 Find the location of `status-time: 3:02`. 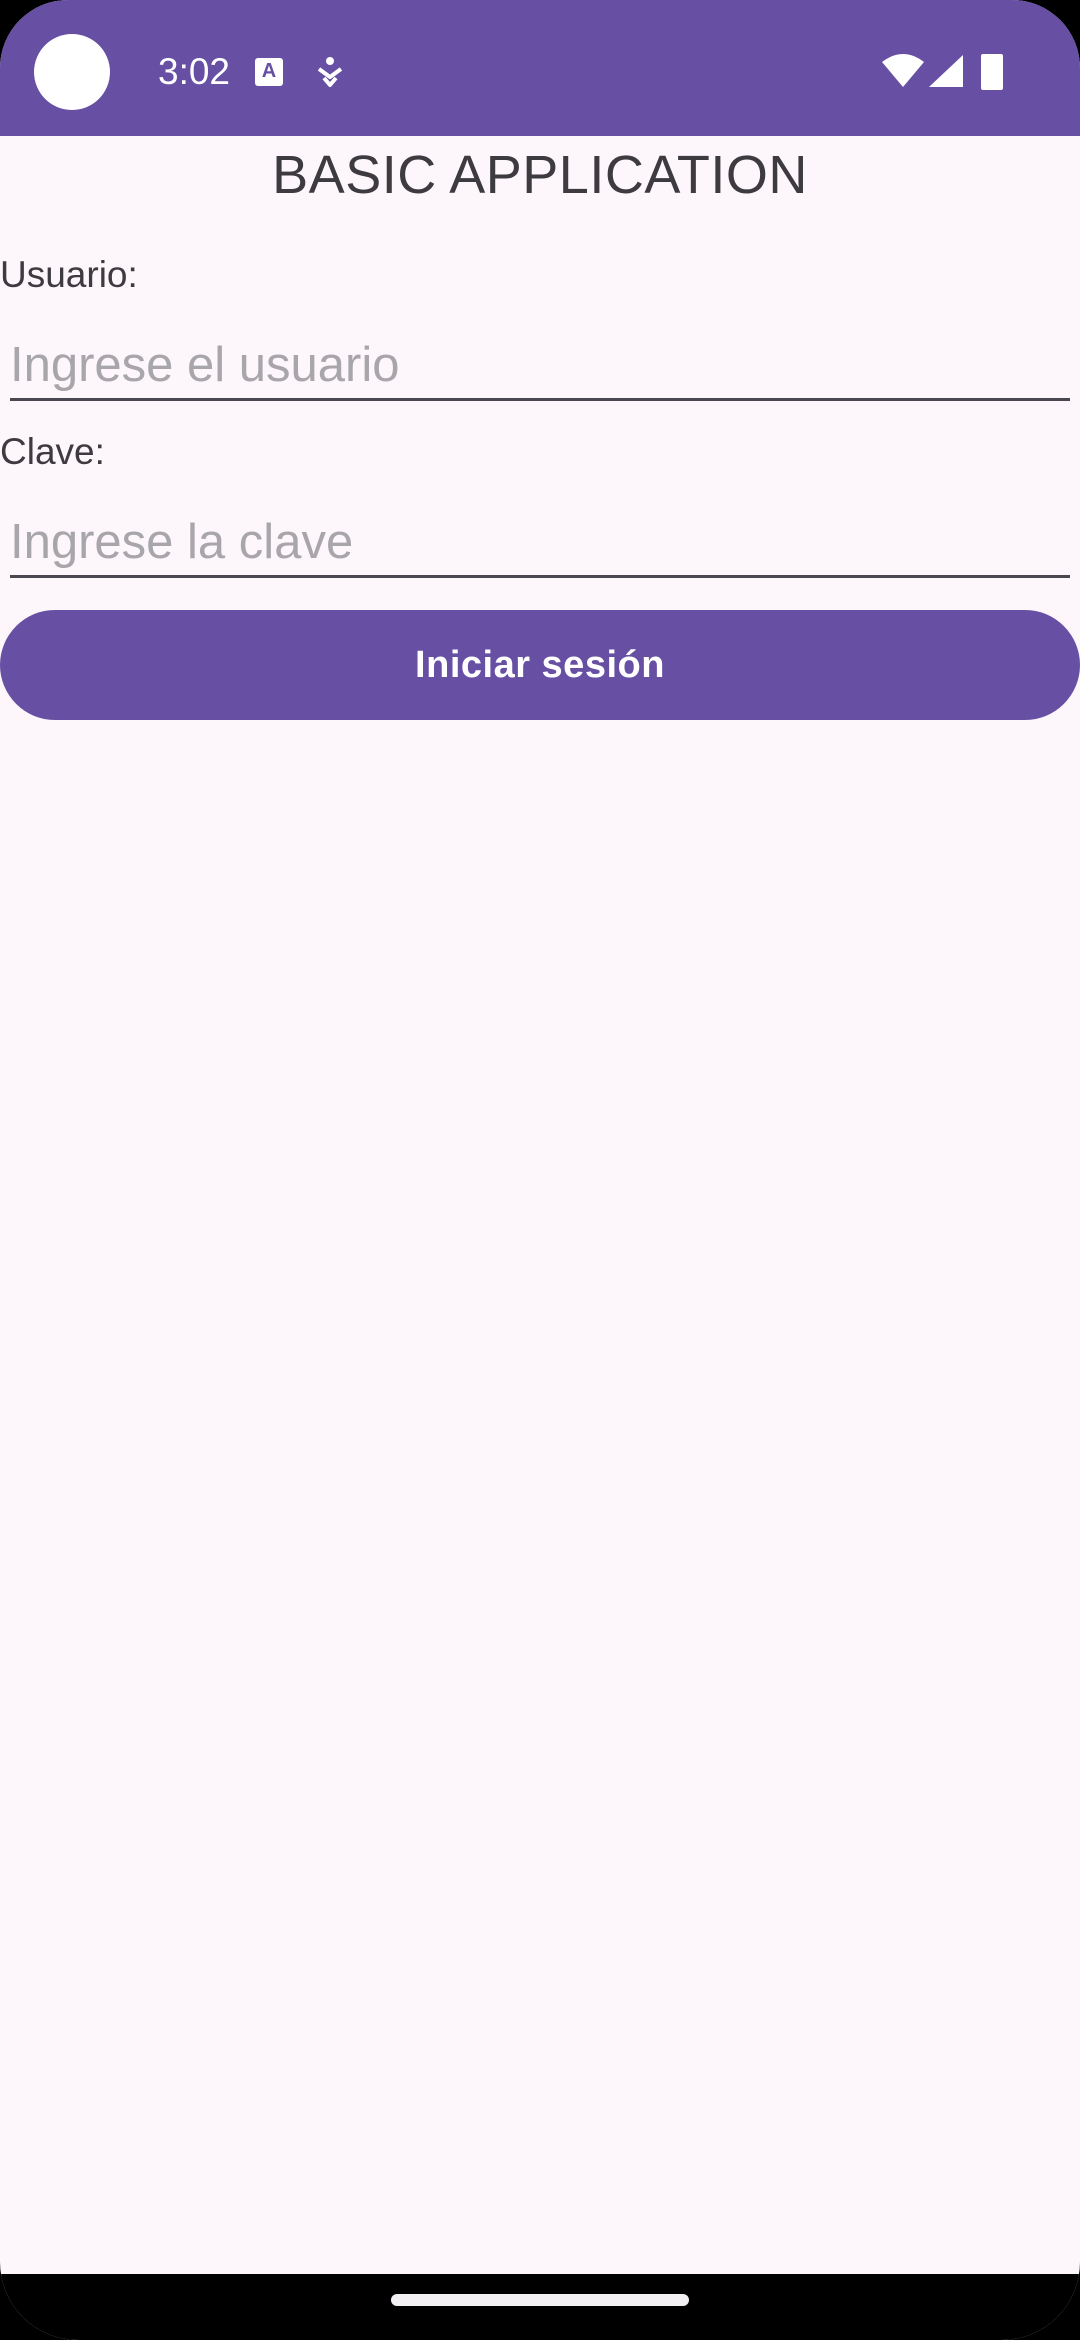

status-time: 3:02 is located at coordinates (194, 71).